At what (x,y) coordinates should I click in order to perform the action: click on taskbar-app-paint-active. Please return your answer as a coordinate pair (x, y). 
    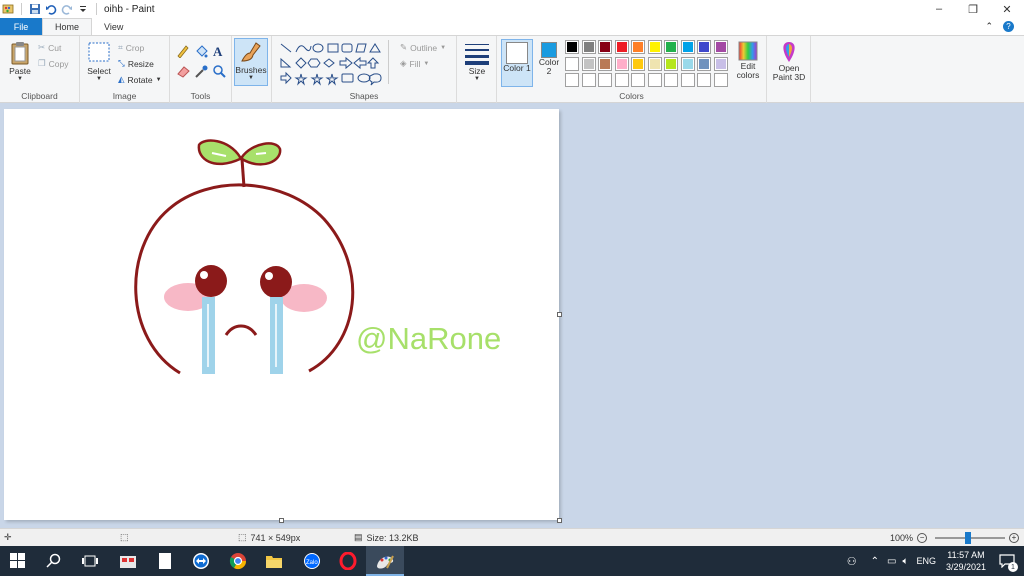
    Looking at the image, I should click on (385, 561).